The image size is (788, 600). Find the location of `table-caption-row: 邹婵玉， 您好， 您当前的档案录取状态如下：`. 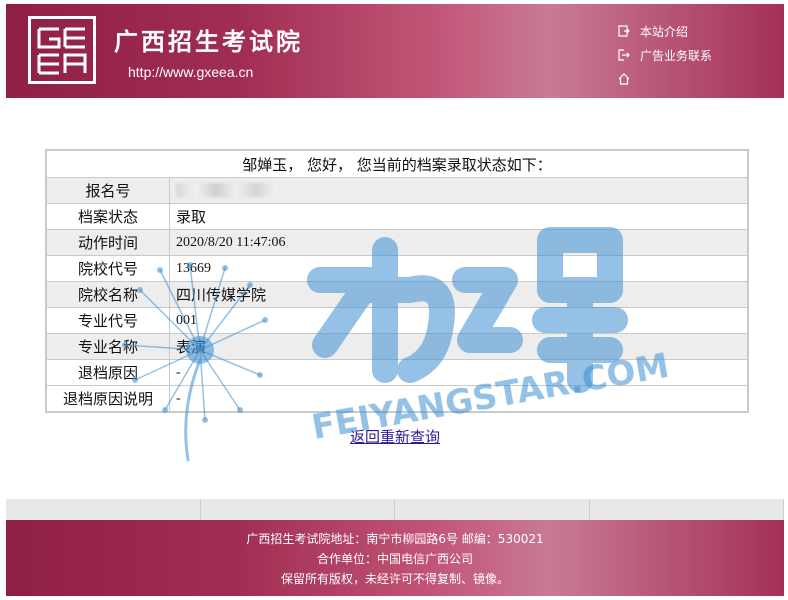

table-caption-row: 邹婵玉， 您好， 您当前的档案录取状态如下： is located at coordinates (397, 163).